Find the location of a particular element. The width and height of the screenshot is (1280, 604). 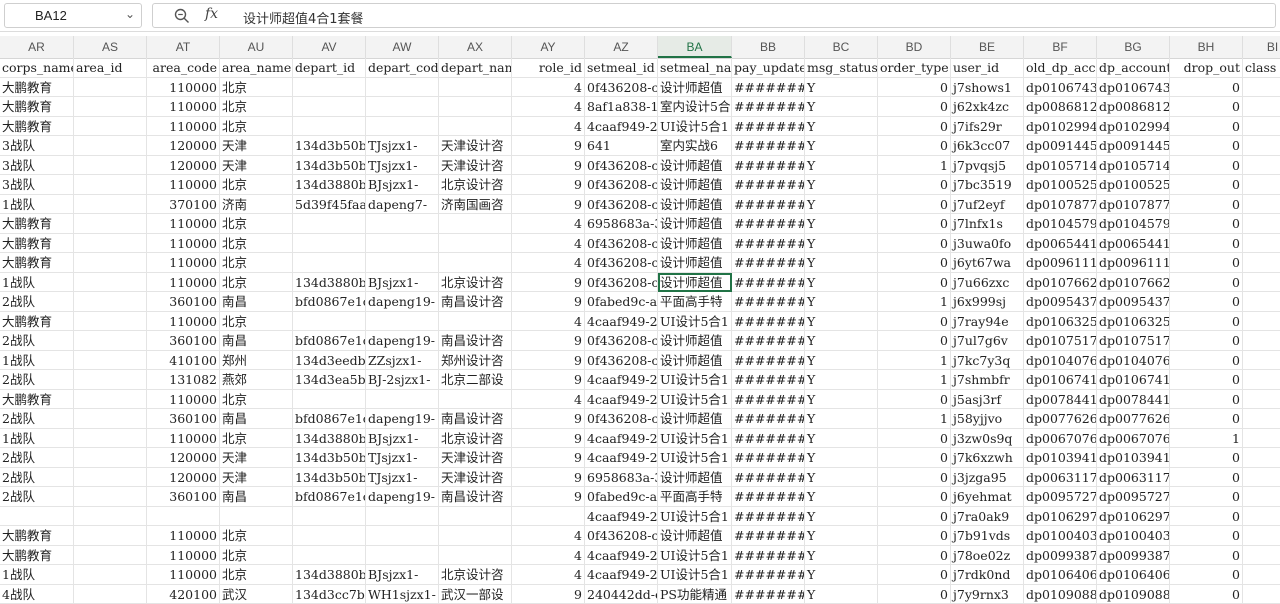

cell-bf: old_dp_account is located at coordinates (1060, 68).